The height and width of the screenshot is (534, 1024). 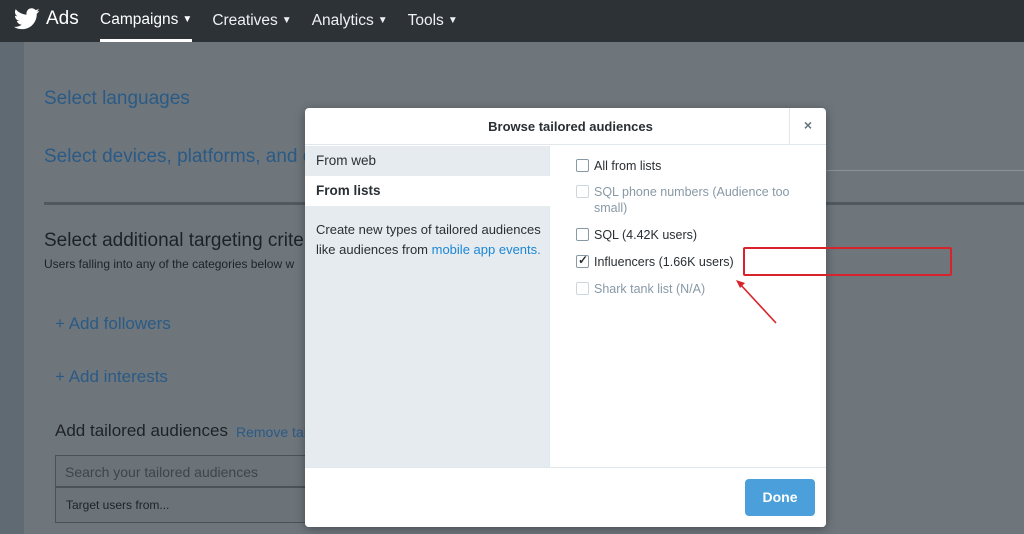 What do you see at coordinates (117, 99) in the screenshot?
I see `select-languages-link: Select languages` at bounding box center [117, 99].